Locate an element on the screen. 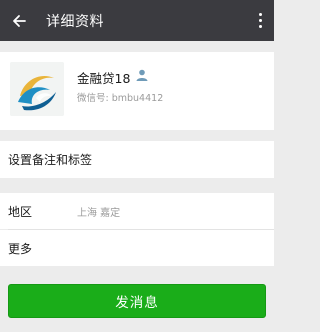  more-row: 更多 is located at coordinates (137, 248).